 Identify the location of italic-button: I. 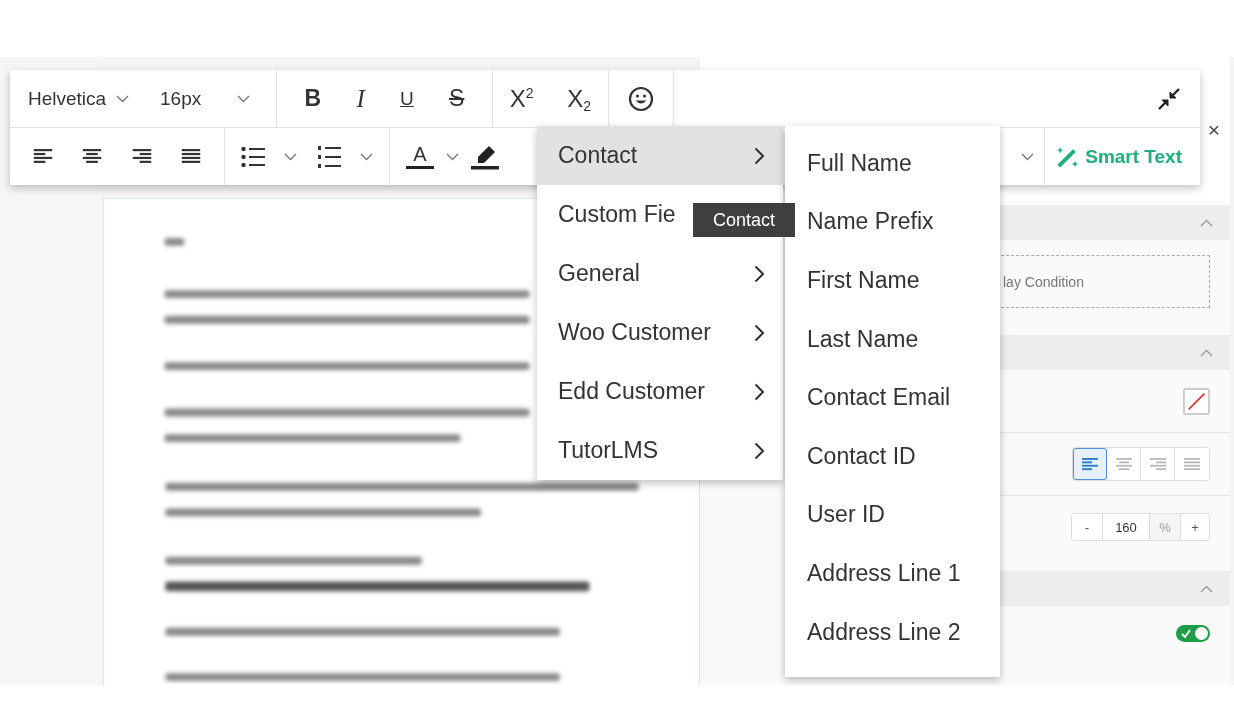
(360, 98).